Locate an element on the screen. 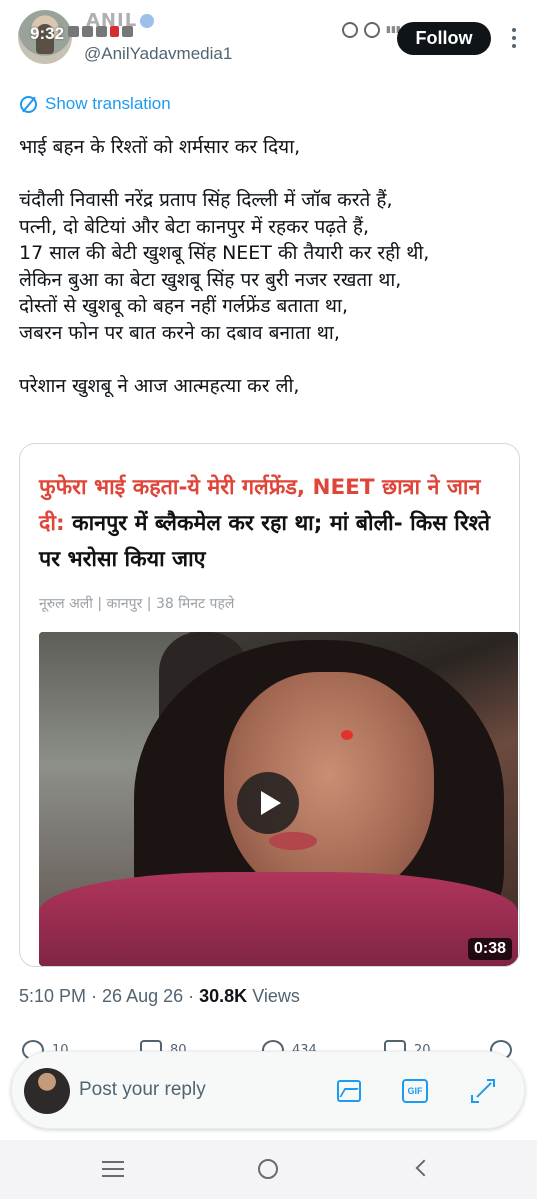 The image size is (537, 1199). card-meta: नूरुल अली | कानपुर | 38 मिनट पहले is located at coordinates (137, 604).